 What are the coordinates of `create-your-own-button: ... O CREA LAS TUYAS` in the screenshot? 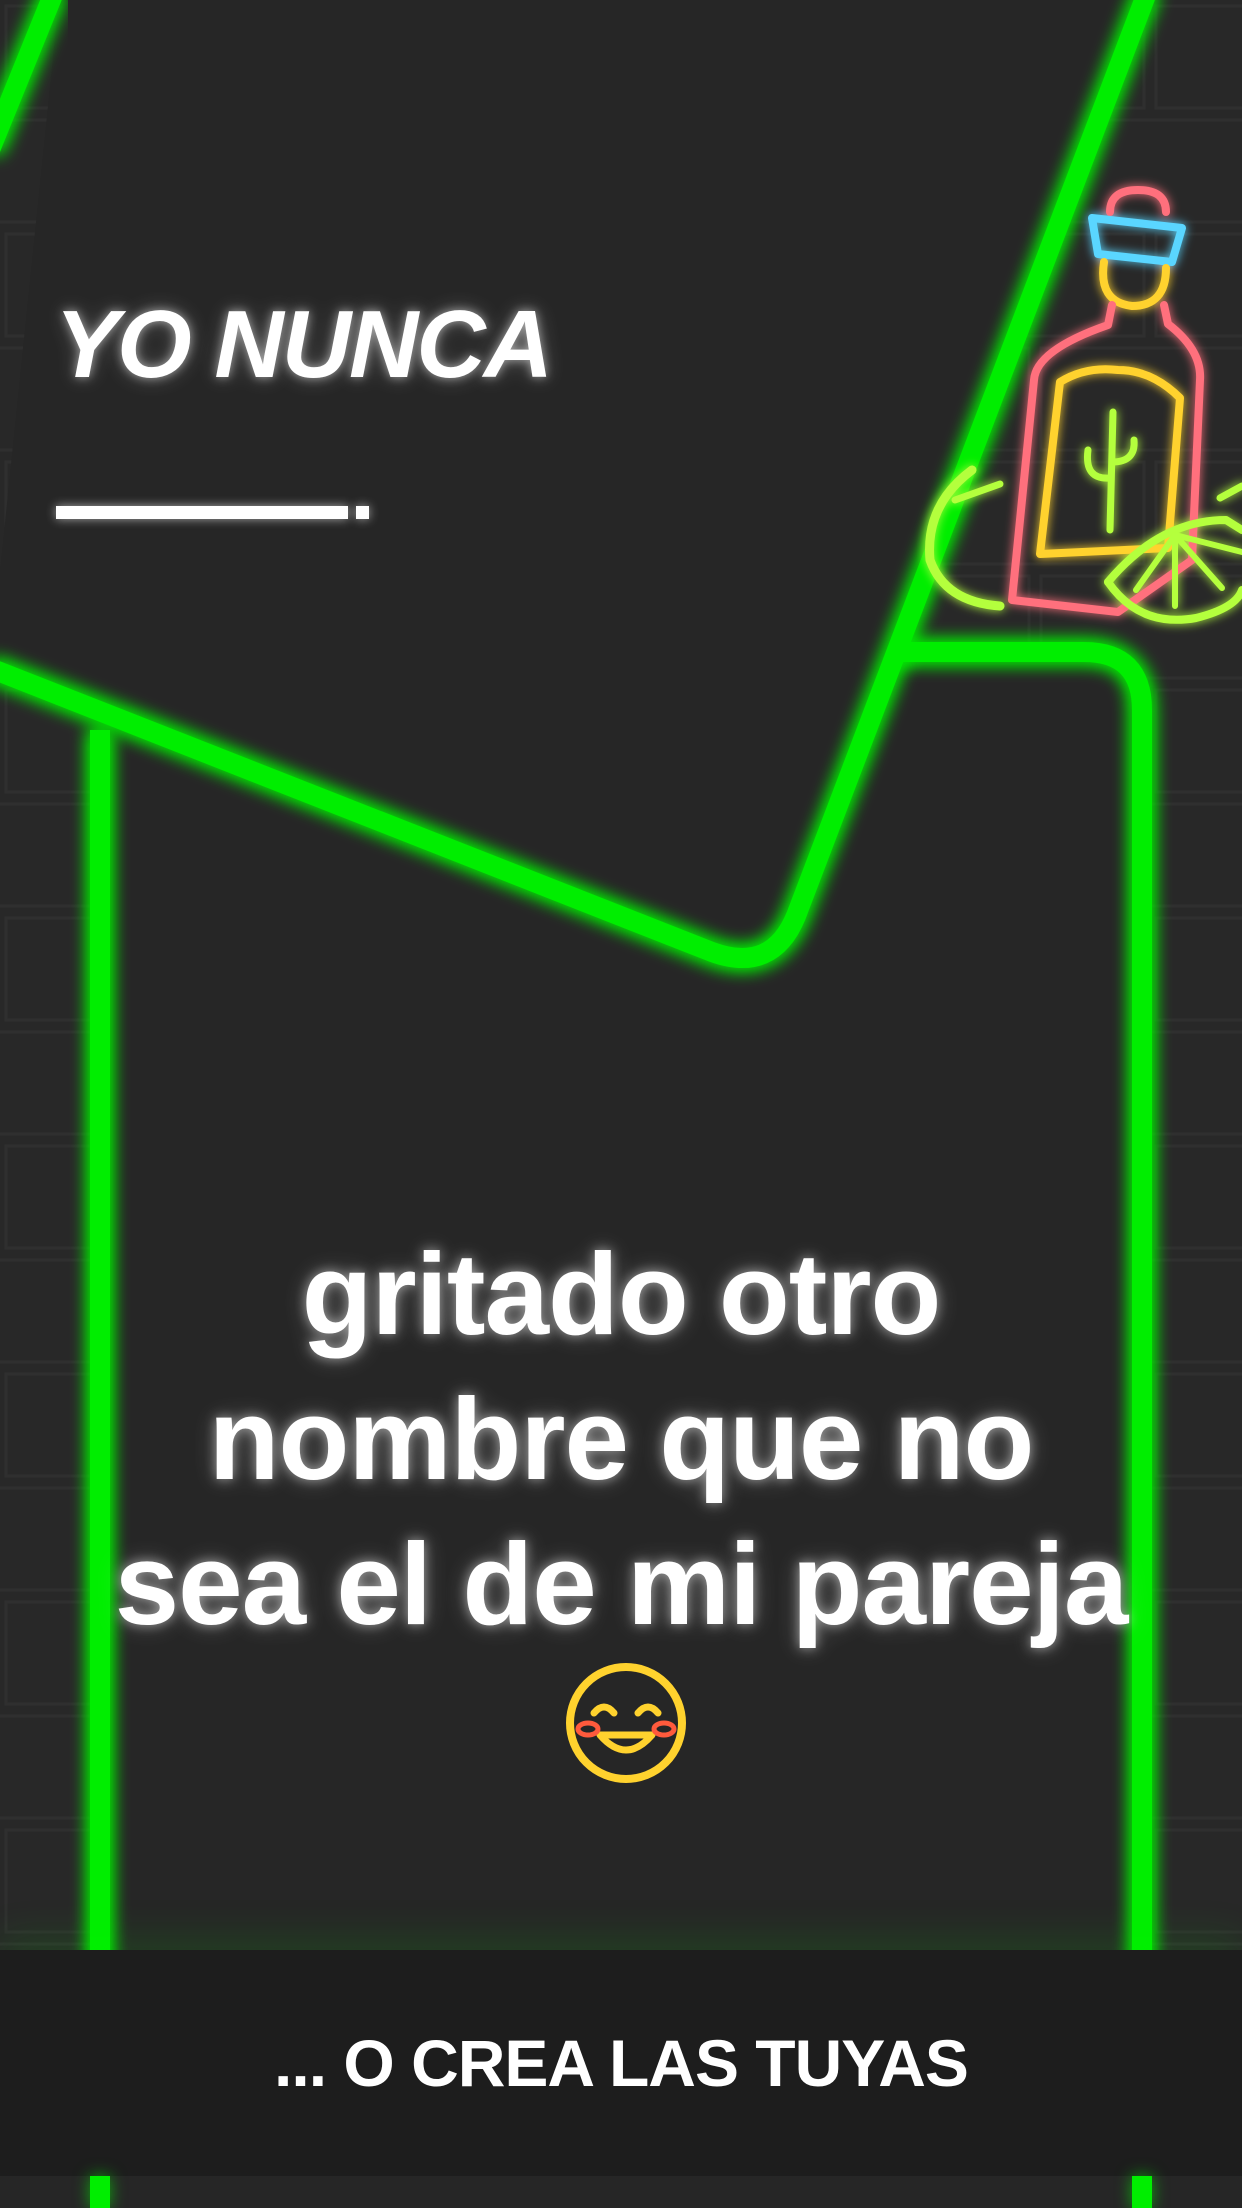 It's located at (621, 2063).